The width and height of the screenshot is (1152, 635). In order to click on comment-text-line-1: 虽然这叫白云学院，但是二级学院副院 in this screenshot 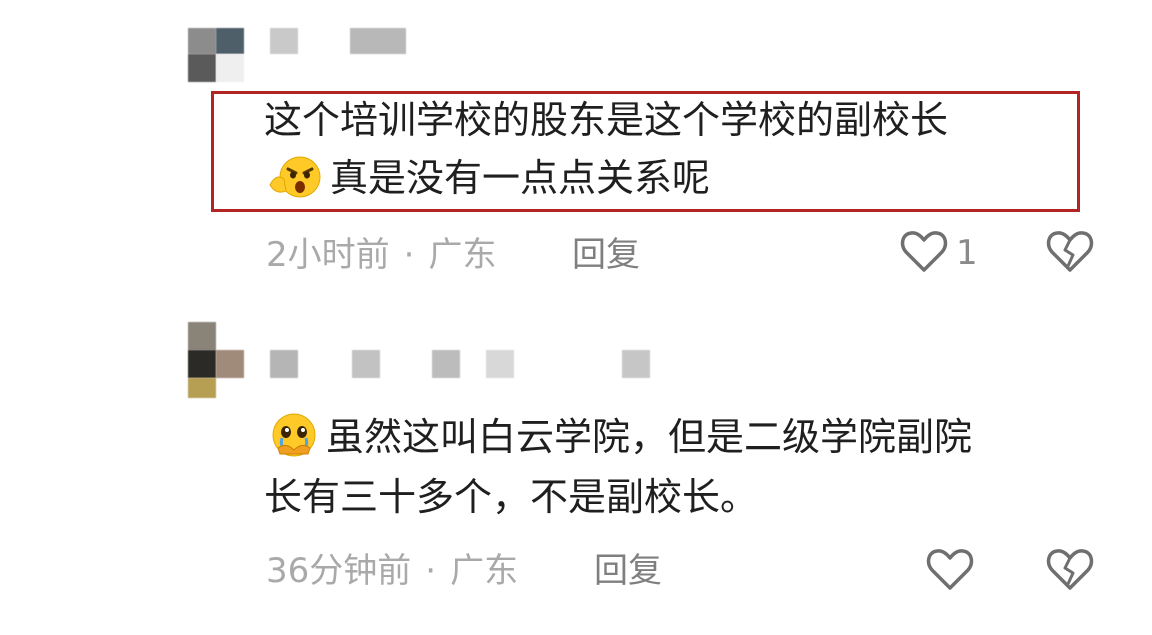, I will do `click(618, 440)`.